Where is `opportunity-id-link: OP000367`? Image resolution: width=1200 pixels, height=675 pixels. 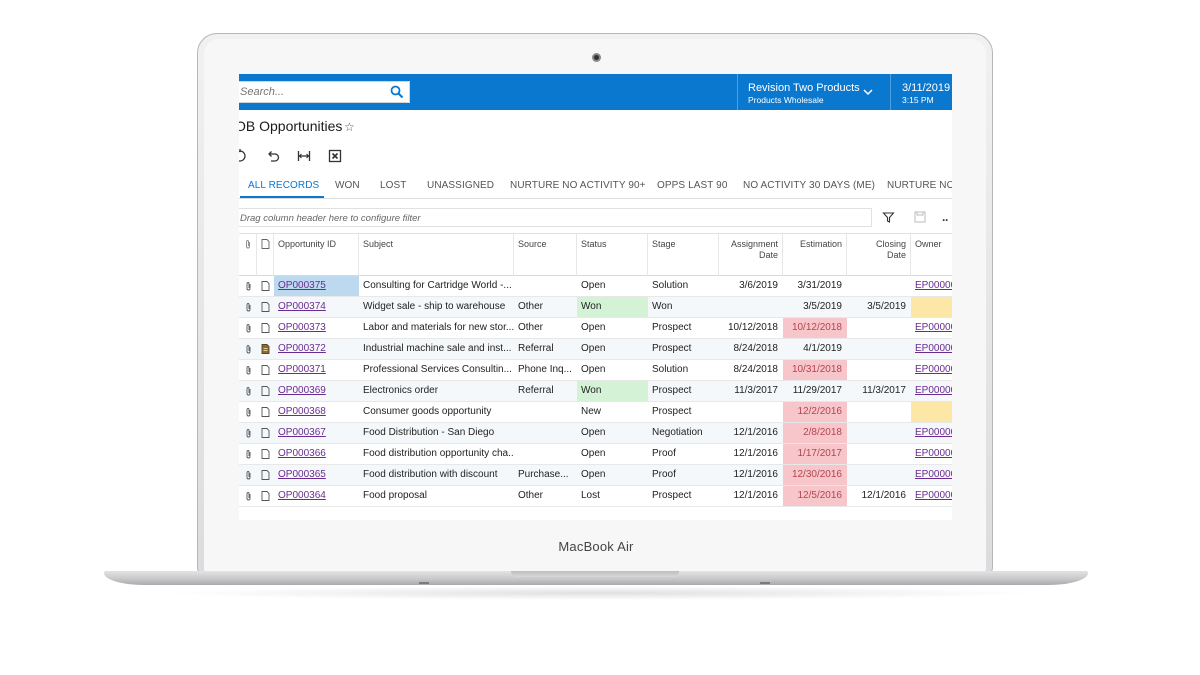 opportunity-id-link: OP000367 is located at coordinates (316, 433).